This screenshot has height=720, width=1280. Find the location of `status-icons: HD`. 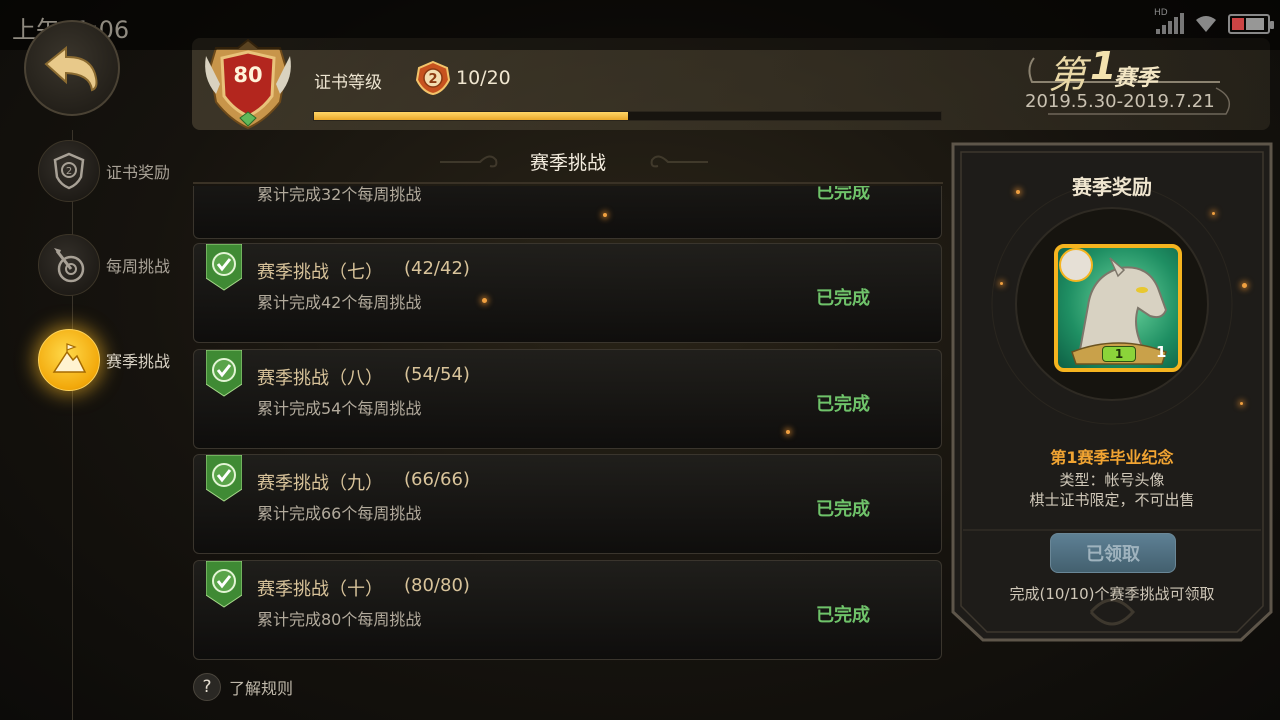

status-icons: HD is located at coordinates (1214, 21).